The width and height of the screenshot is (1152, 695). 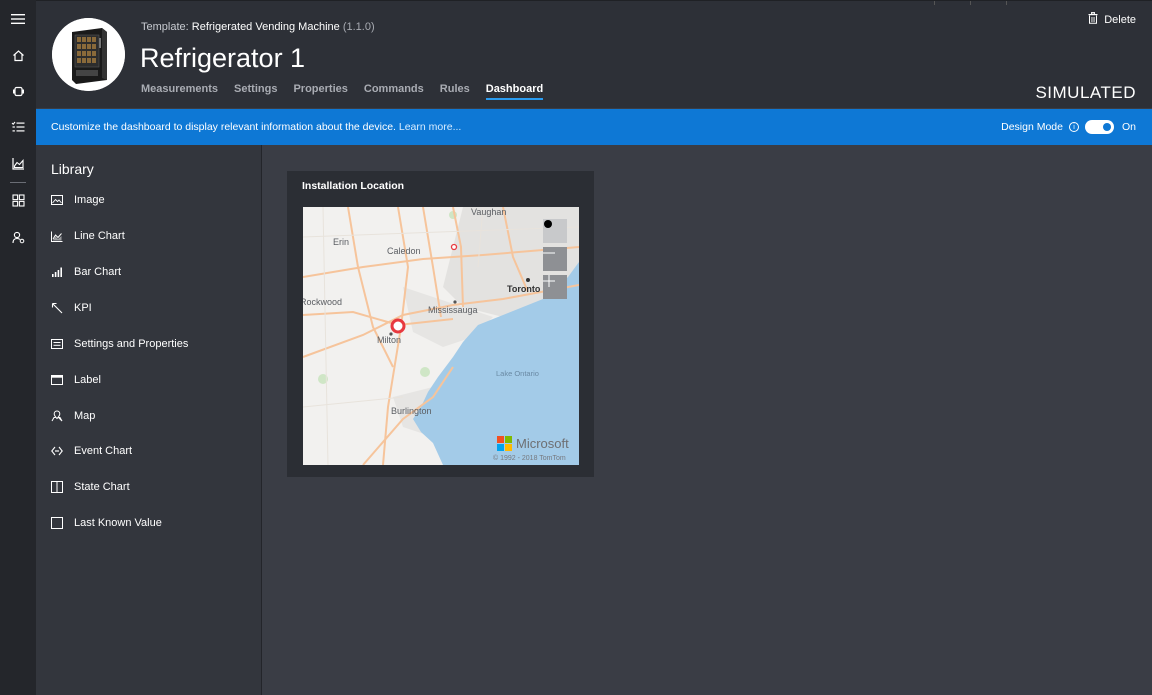 What do you see at coordinates (18, 237) in the screenshot?
I see `administration-icon` at bounding box center [18, 237].